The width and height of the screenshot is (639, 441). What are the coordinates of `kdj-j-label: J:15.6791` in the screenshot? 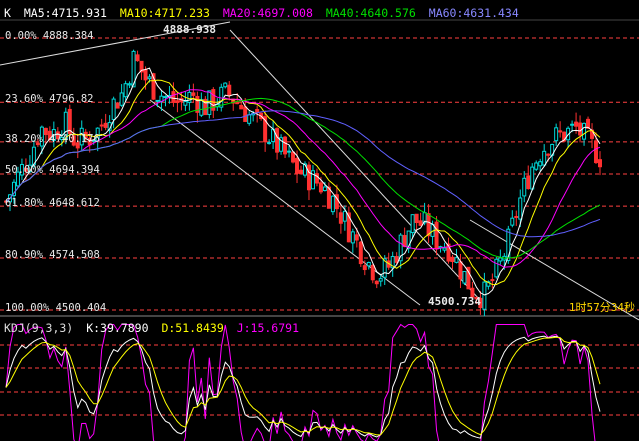 It's located at (267, 328).